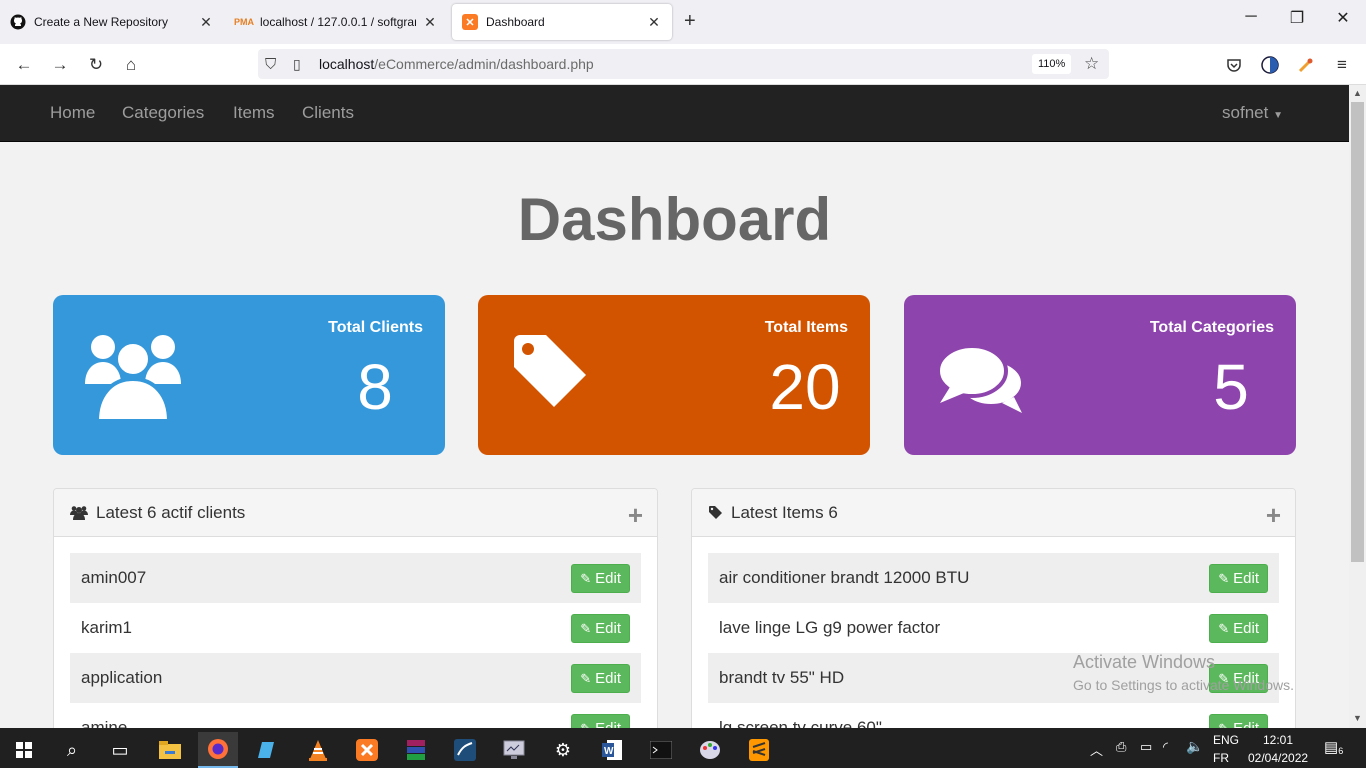  What do you see at coordinates (416, 750) in the screenshot?
I see `winrar-icon` at bounding box center [416, 750].